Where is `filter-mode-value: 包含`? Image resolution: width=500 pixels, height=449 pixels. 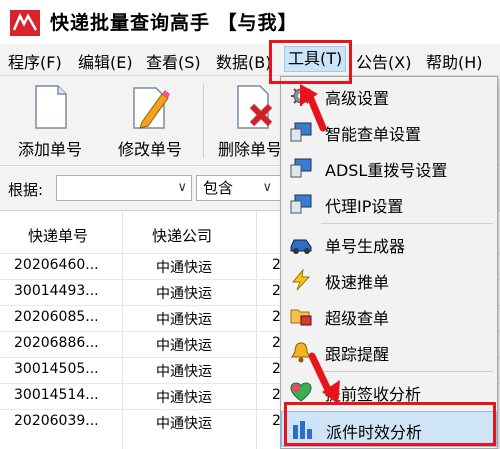 filter-mode-value: 包含 is located at coordinates (218, 188).